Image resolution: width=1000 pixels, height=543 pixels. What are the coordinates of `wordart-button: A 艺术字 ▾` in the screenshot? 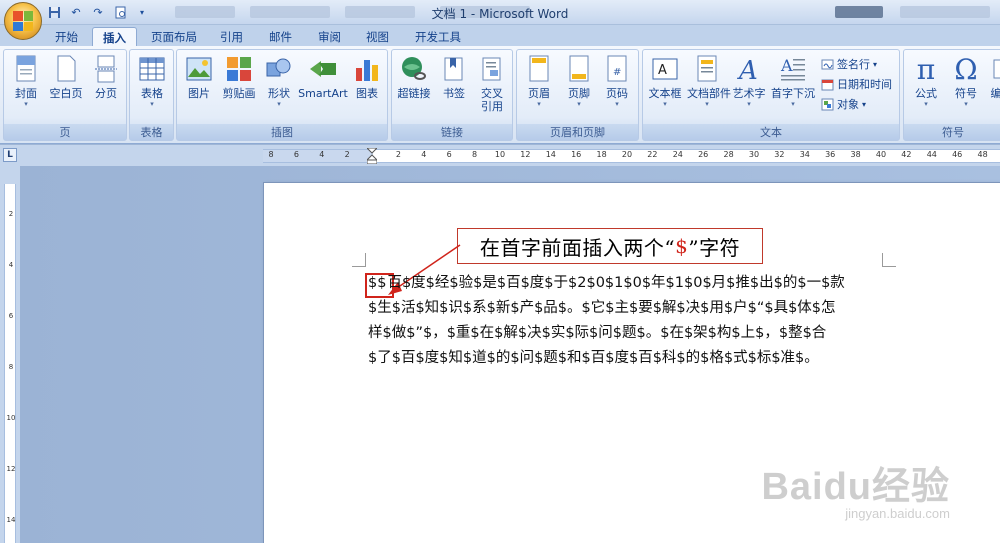 It's located at (749, 89).